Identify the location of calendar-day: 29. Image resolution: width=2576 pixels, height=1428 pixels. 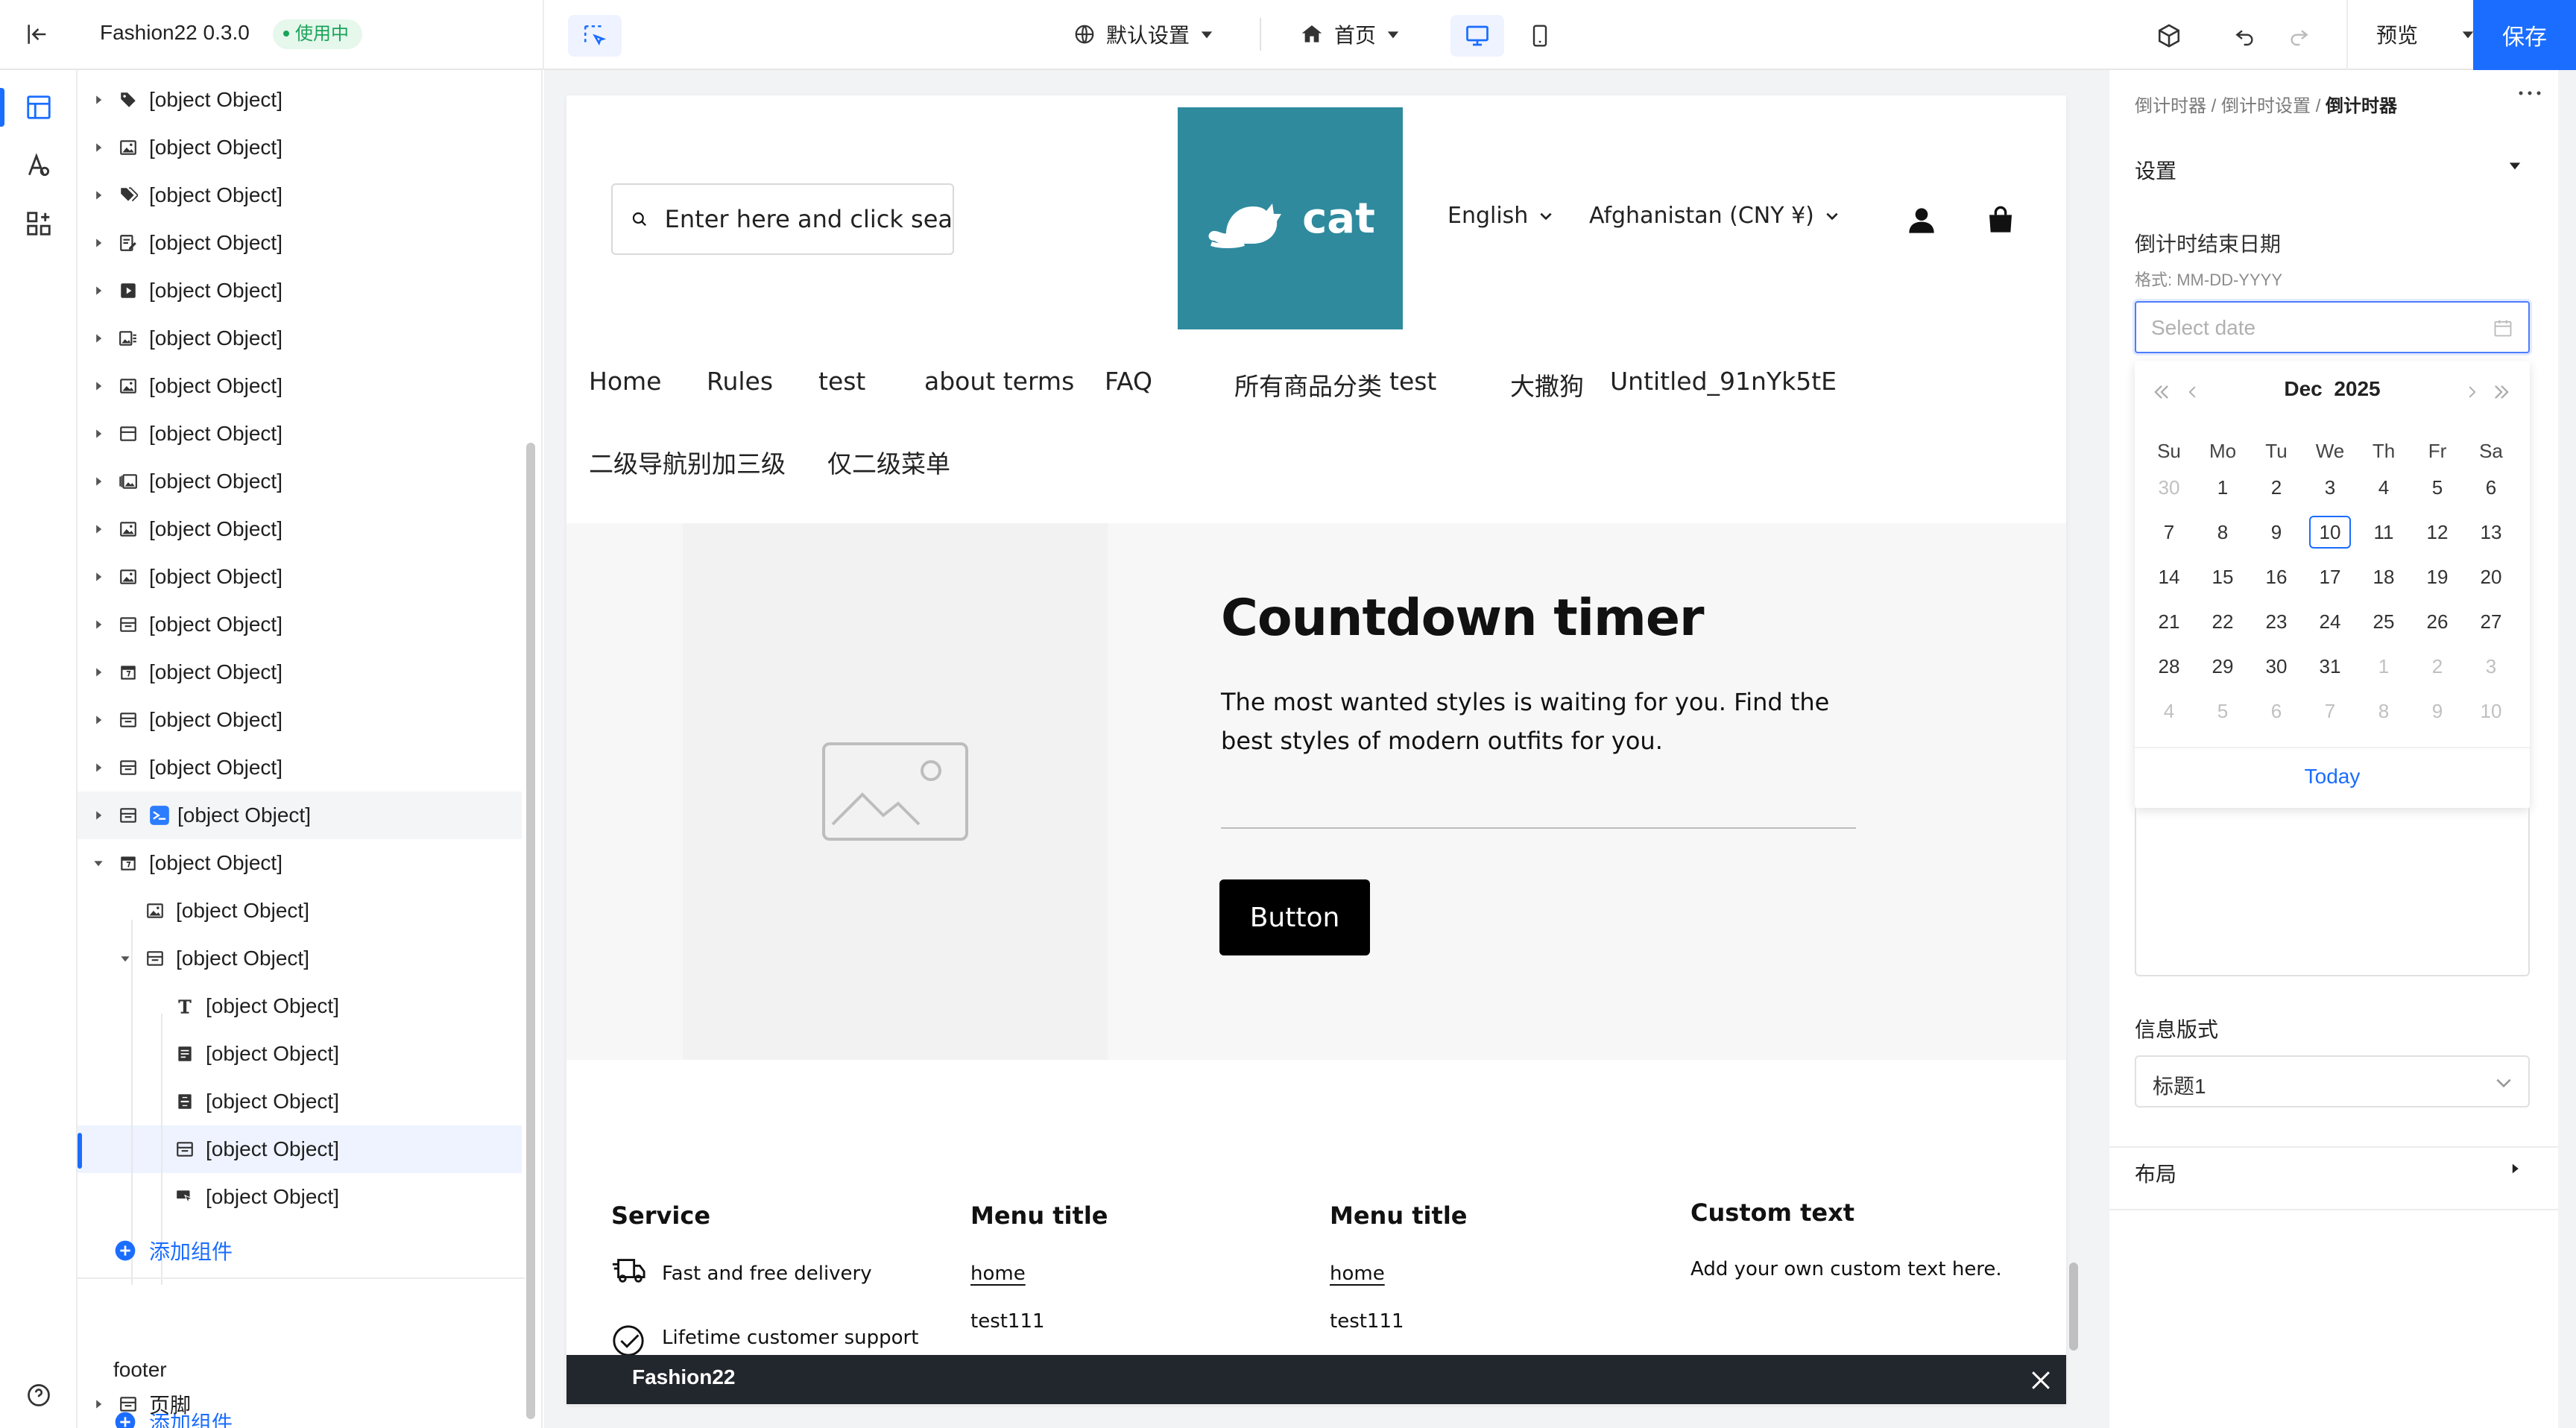
(2223, 666).